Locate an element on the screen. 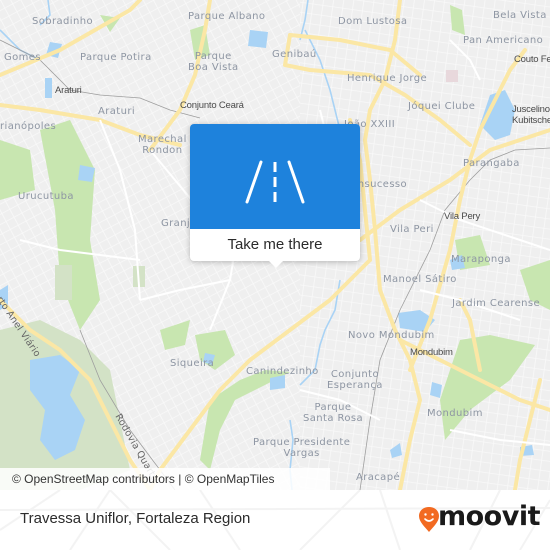  label-parque-potira: Parque Potira is located at coordinates (116, 57).